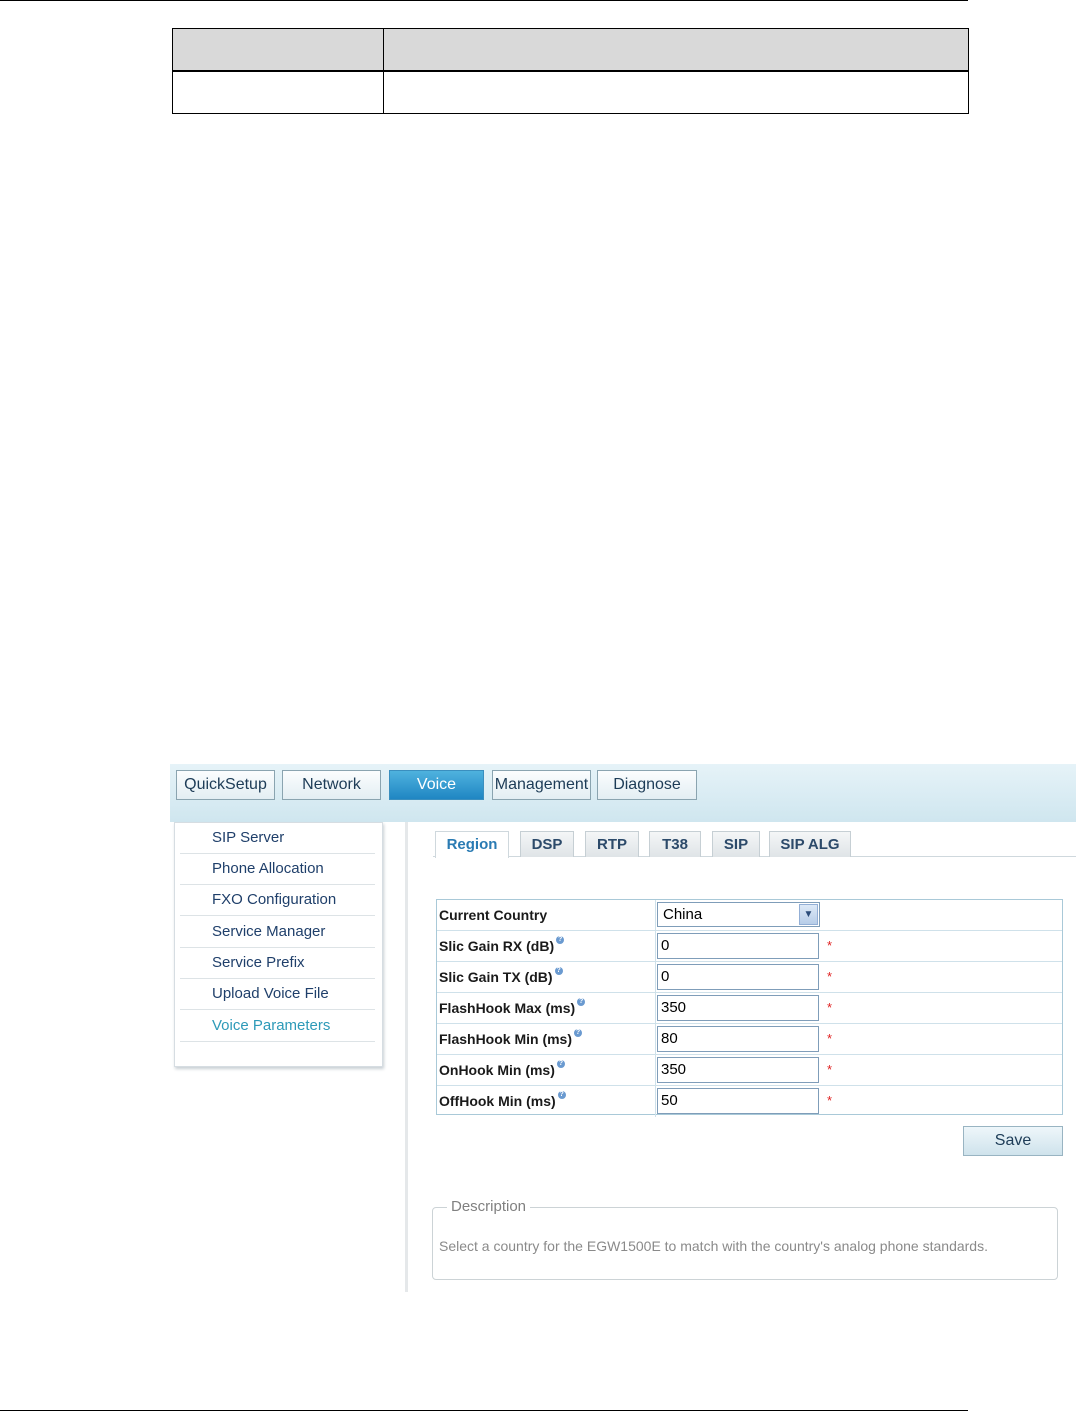 The height and width of the screenshot is (1414, 1076). I want to click on field-label: Slic Gain RX (dB)?, so click(502, 945).